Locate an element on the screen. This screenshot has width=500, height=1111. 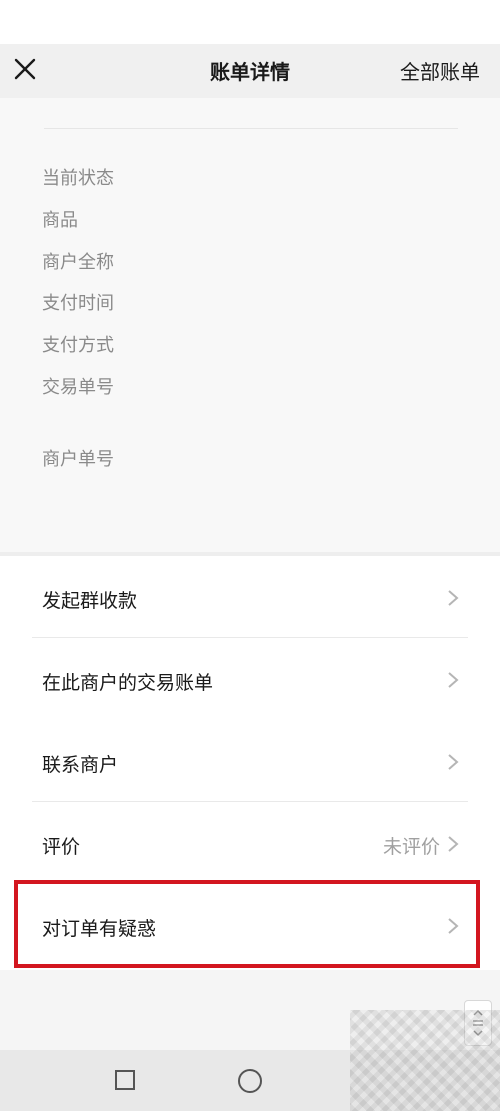
contact-merchant-row: 联系商户 is located at coordinates (250, 761).